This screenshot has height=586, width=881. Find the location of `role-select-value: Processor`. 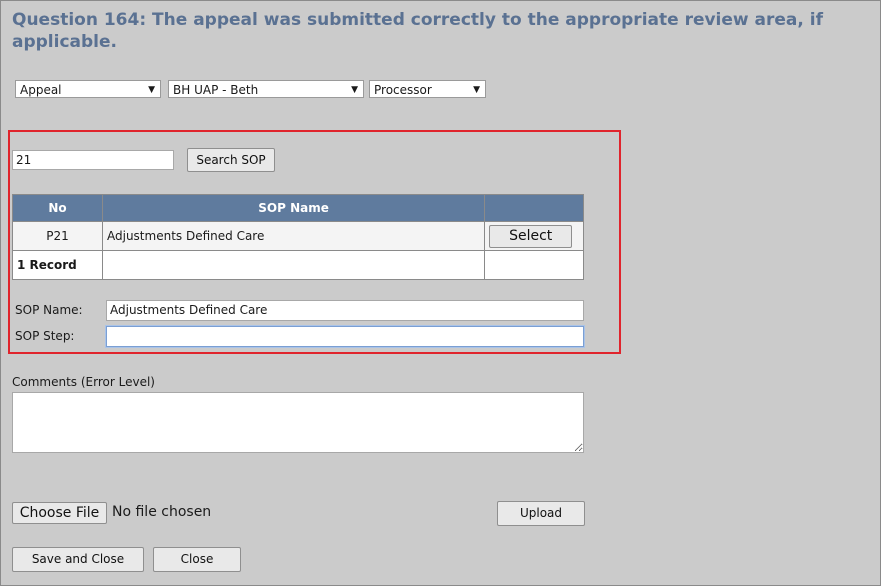

role-select-value: Processor is located at coordinates (403, 90).